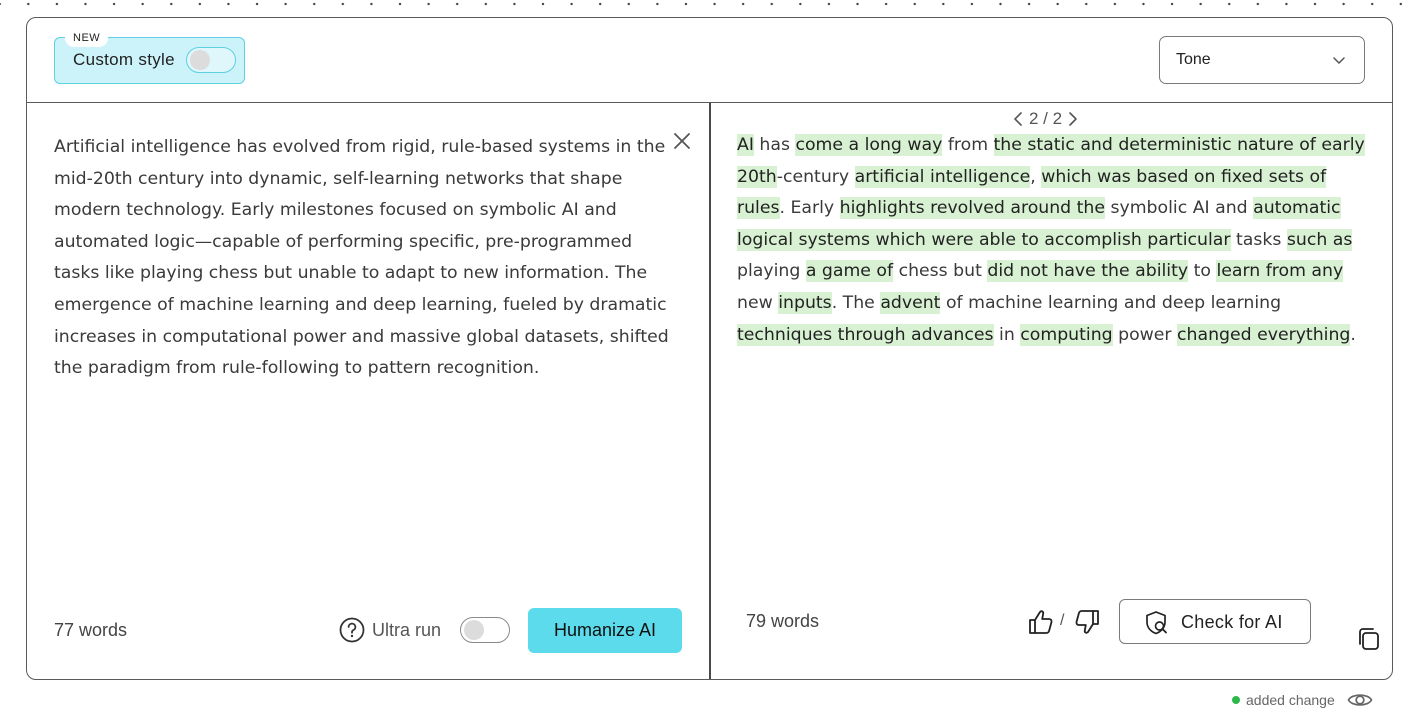 The image size is (1410, 717). Describe the element at coordinates (705, 4) in the screenshot. I see `dotted-rule` at that location.